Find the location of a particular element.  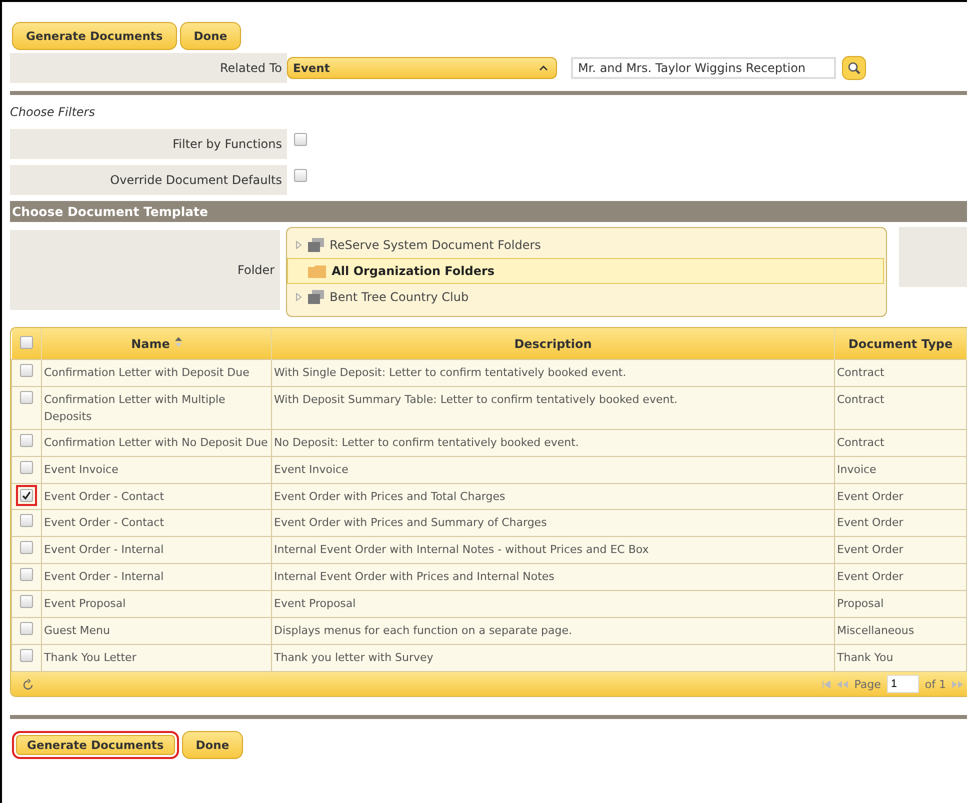

table-cell: Event Order with Prices and Total Charges is located at coordinates (553, 497).